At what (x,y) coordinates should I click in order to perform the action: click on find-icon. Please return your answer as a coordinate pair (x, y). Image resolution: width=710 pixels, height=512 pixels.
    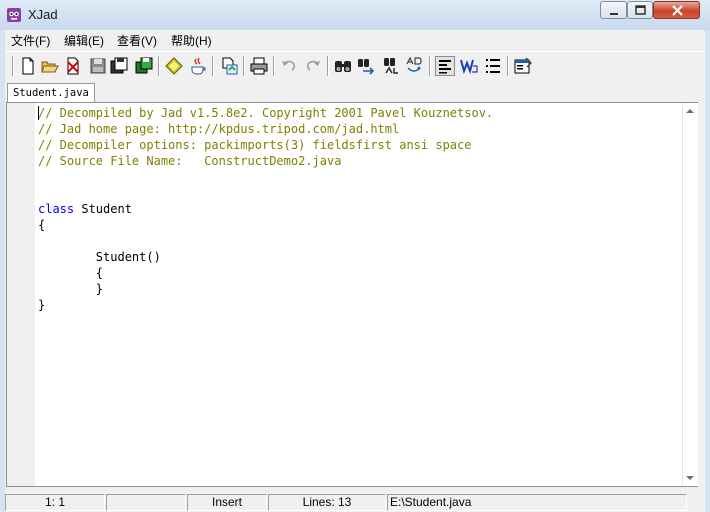
    Looking at the image, I should click on (343, 66).